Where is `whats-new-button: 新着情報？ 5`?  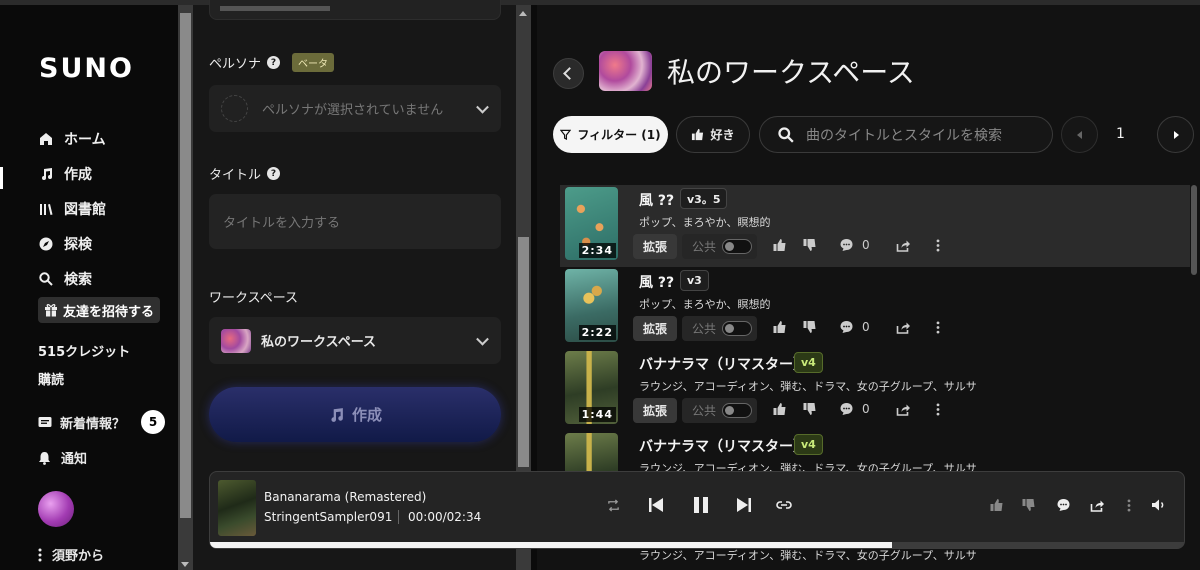
whats-new-button: 新着情報？ 5 is located at coordinates (102, 422).